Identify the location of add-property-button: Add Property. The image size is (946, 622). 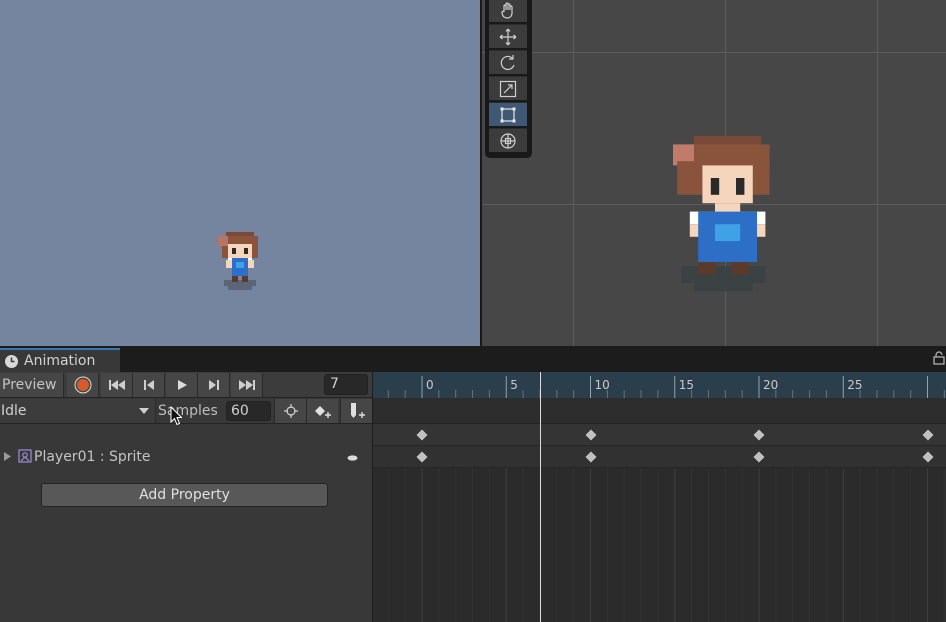
(184, 495).